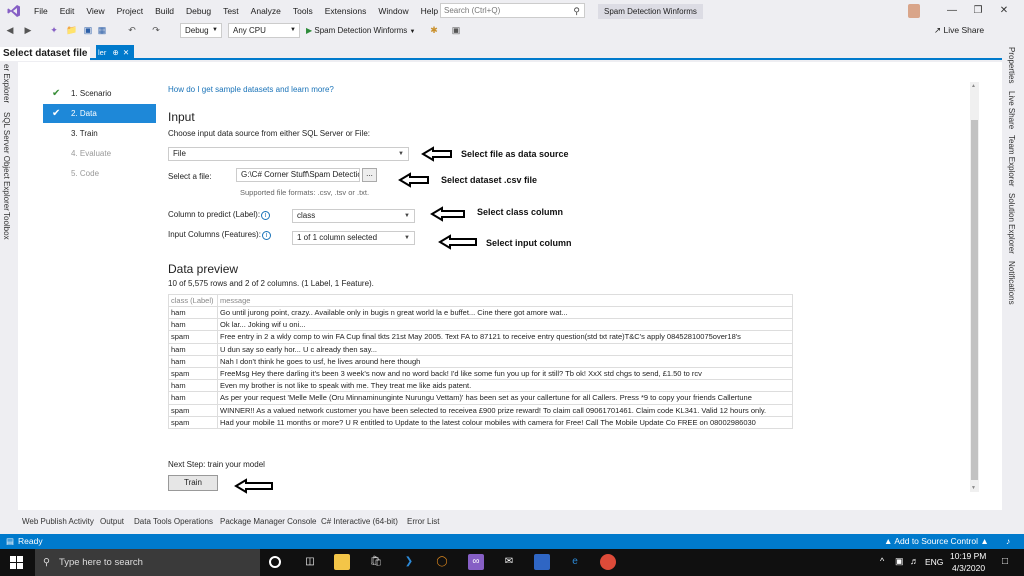 Image resolution: width=1024 pixels, height=576 pixels. Describe the element at coordinates (99, 93) in the screenshot. I see `step-scenario: ✔ 1. Scenario` at that location.